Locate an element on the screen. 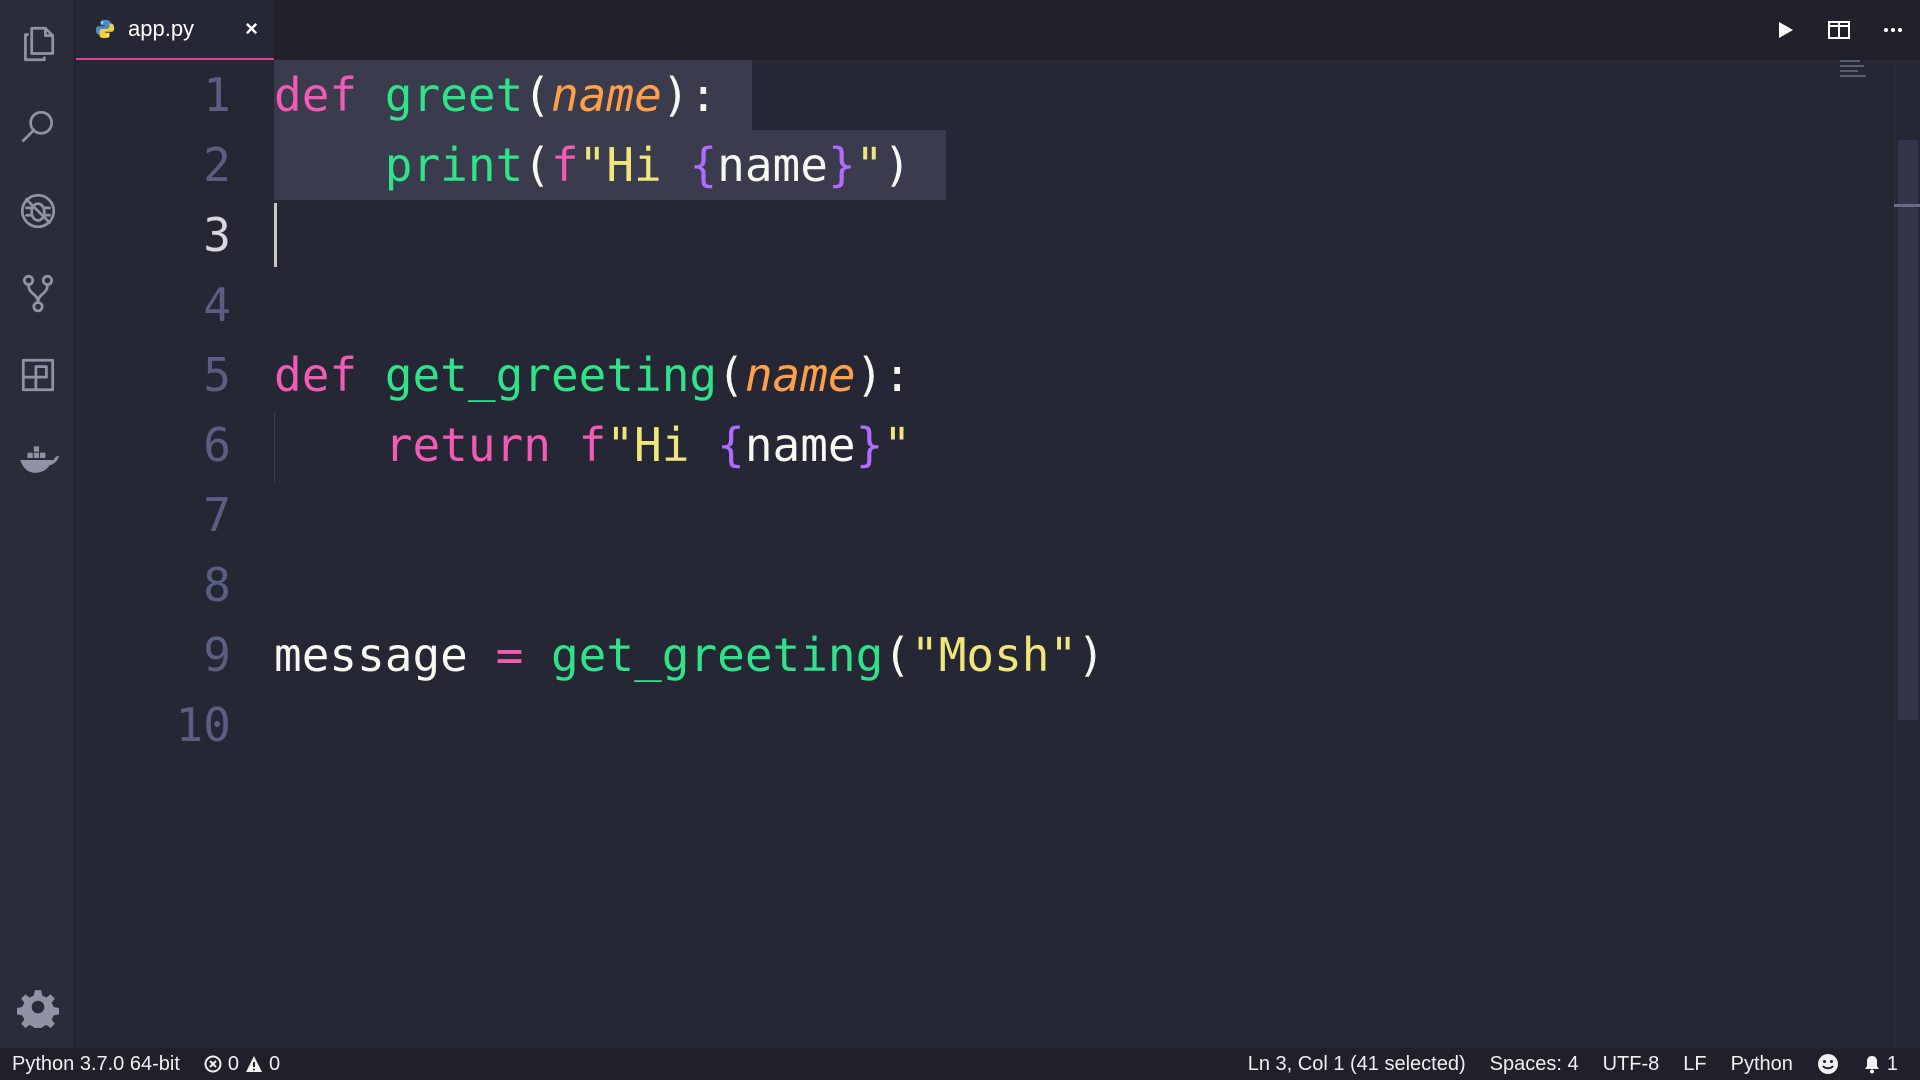 Image resolution: width=1920 pixels, height=1080 pixels. split-editor-icon is located at coordinates (1839, 30).